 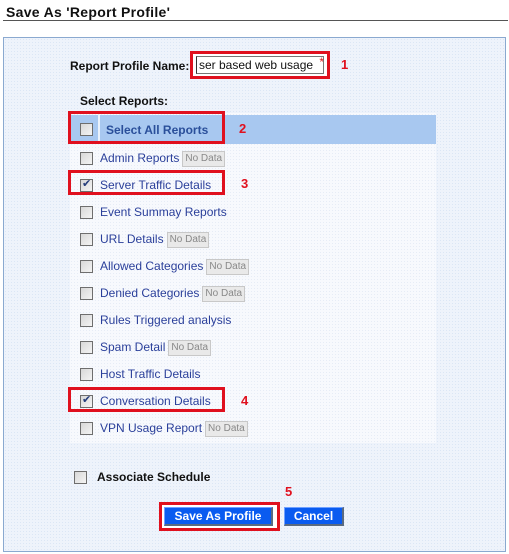 I want to click on cancel-button: Cancel, so click(x=314, y=516).